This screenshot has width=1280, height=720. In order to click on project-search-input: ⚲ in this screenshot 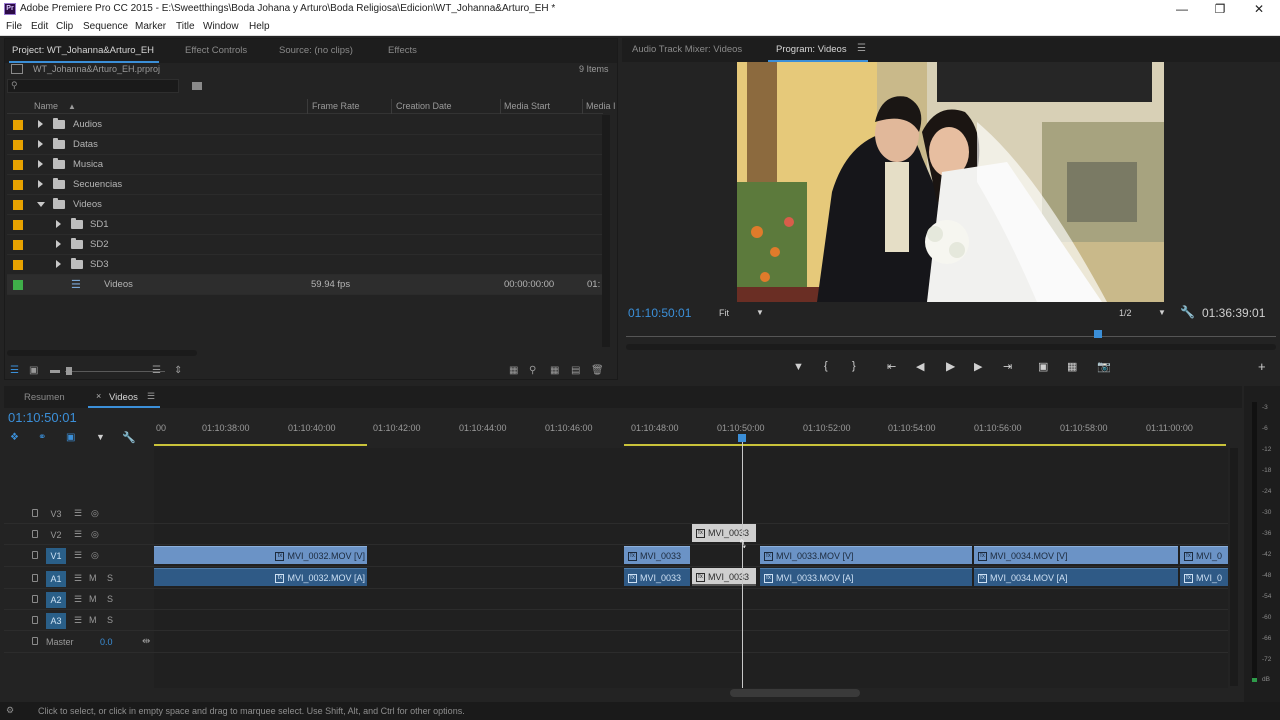, I will do `click(93, 86)`.